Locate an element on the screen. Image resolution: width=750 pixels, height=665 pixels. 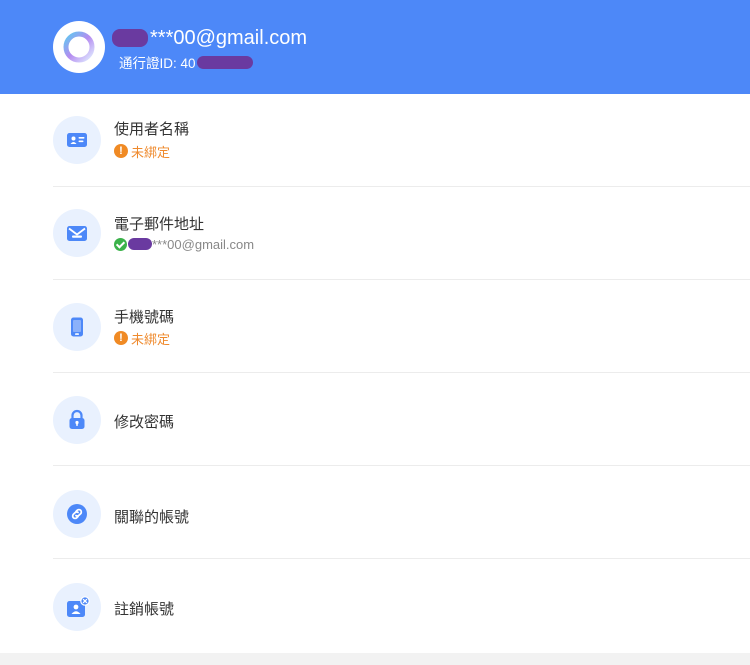
account-email: ***00@gmail.com is located at coordinates (209, 38).